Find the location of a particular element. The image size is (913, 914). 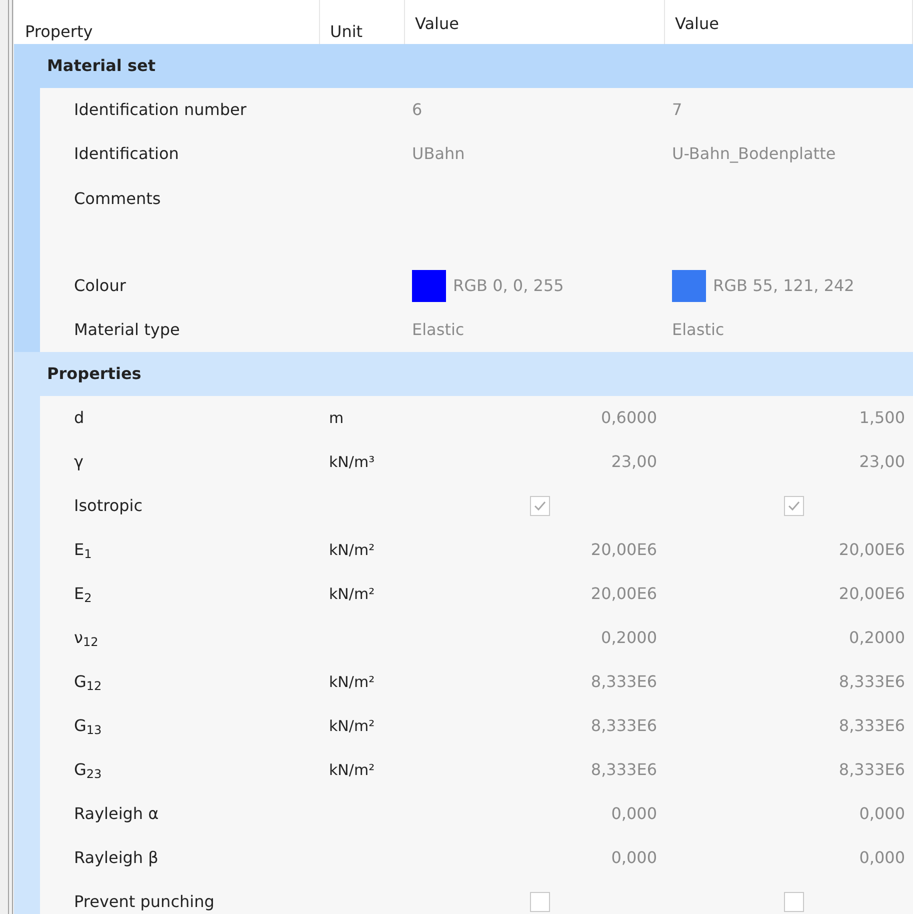

property-name: Colour is located at coordinates (100, 286).